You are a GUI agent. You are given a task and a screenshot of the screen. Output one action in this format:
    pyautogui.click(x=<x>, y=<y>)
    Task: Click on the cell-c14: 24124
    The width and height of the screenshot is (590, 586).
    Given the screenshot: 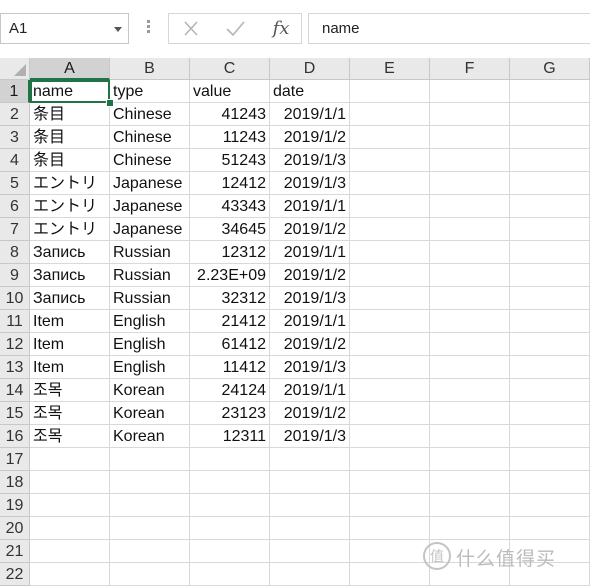 What is the action you would take?
    pyautogui.click(x=230, y=390)
    